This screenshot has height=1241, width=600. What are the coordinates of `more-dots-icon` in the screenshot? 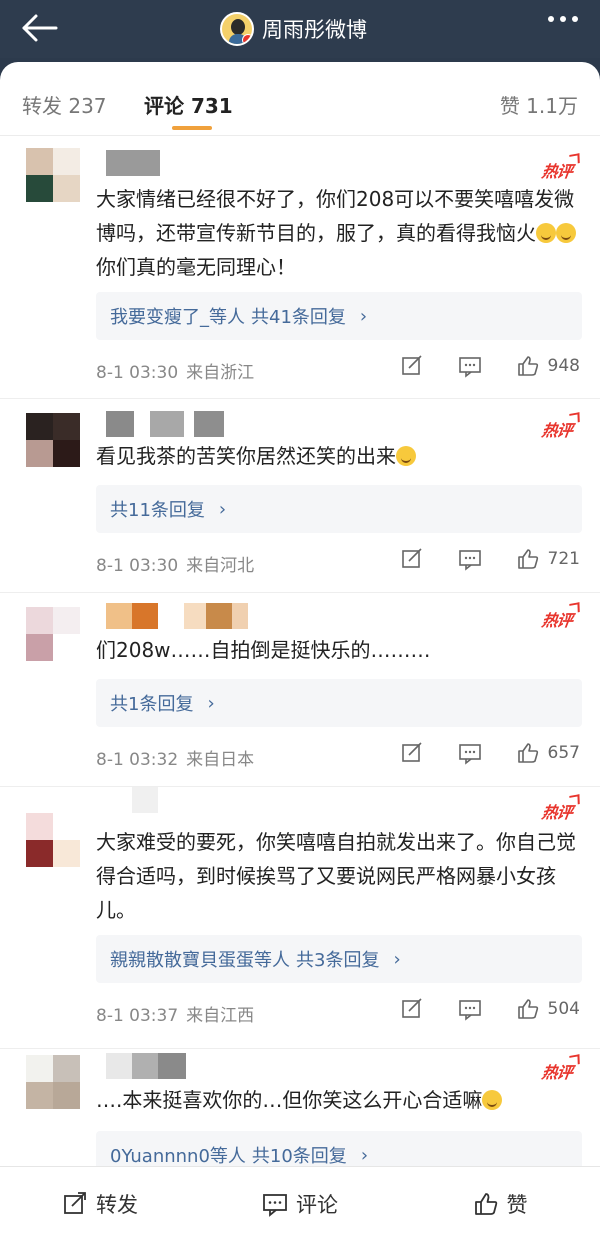 It's located at (551, 19).